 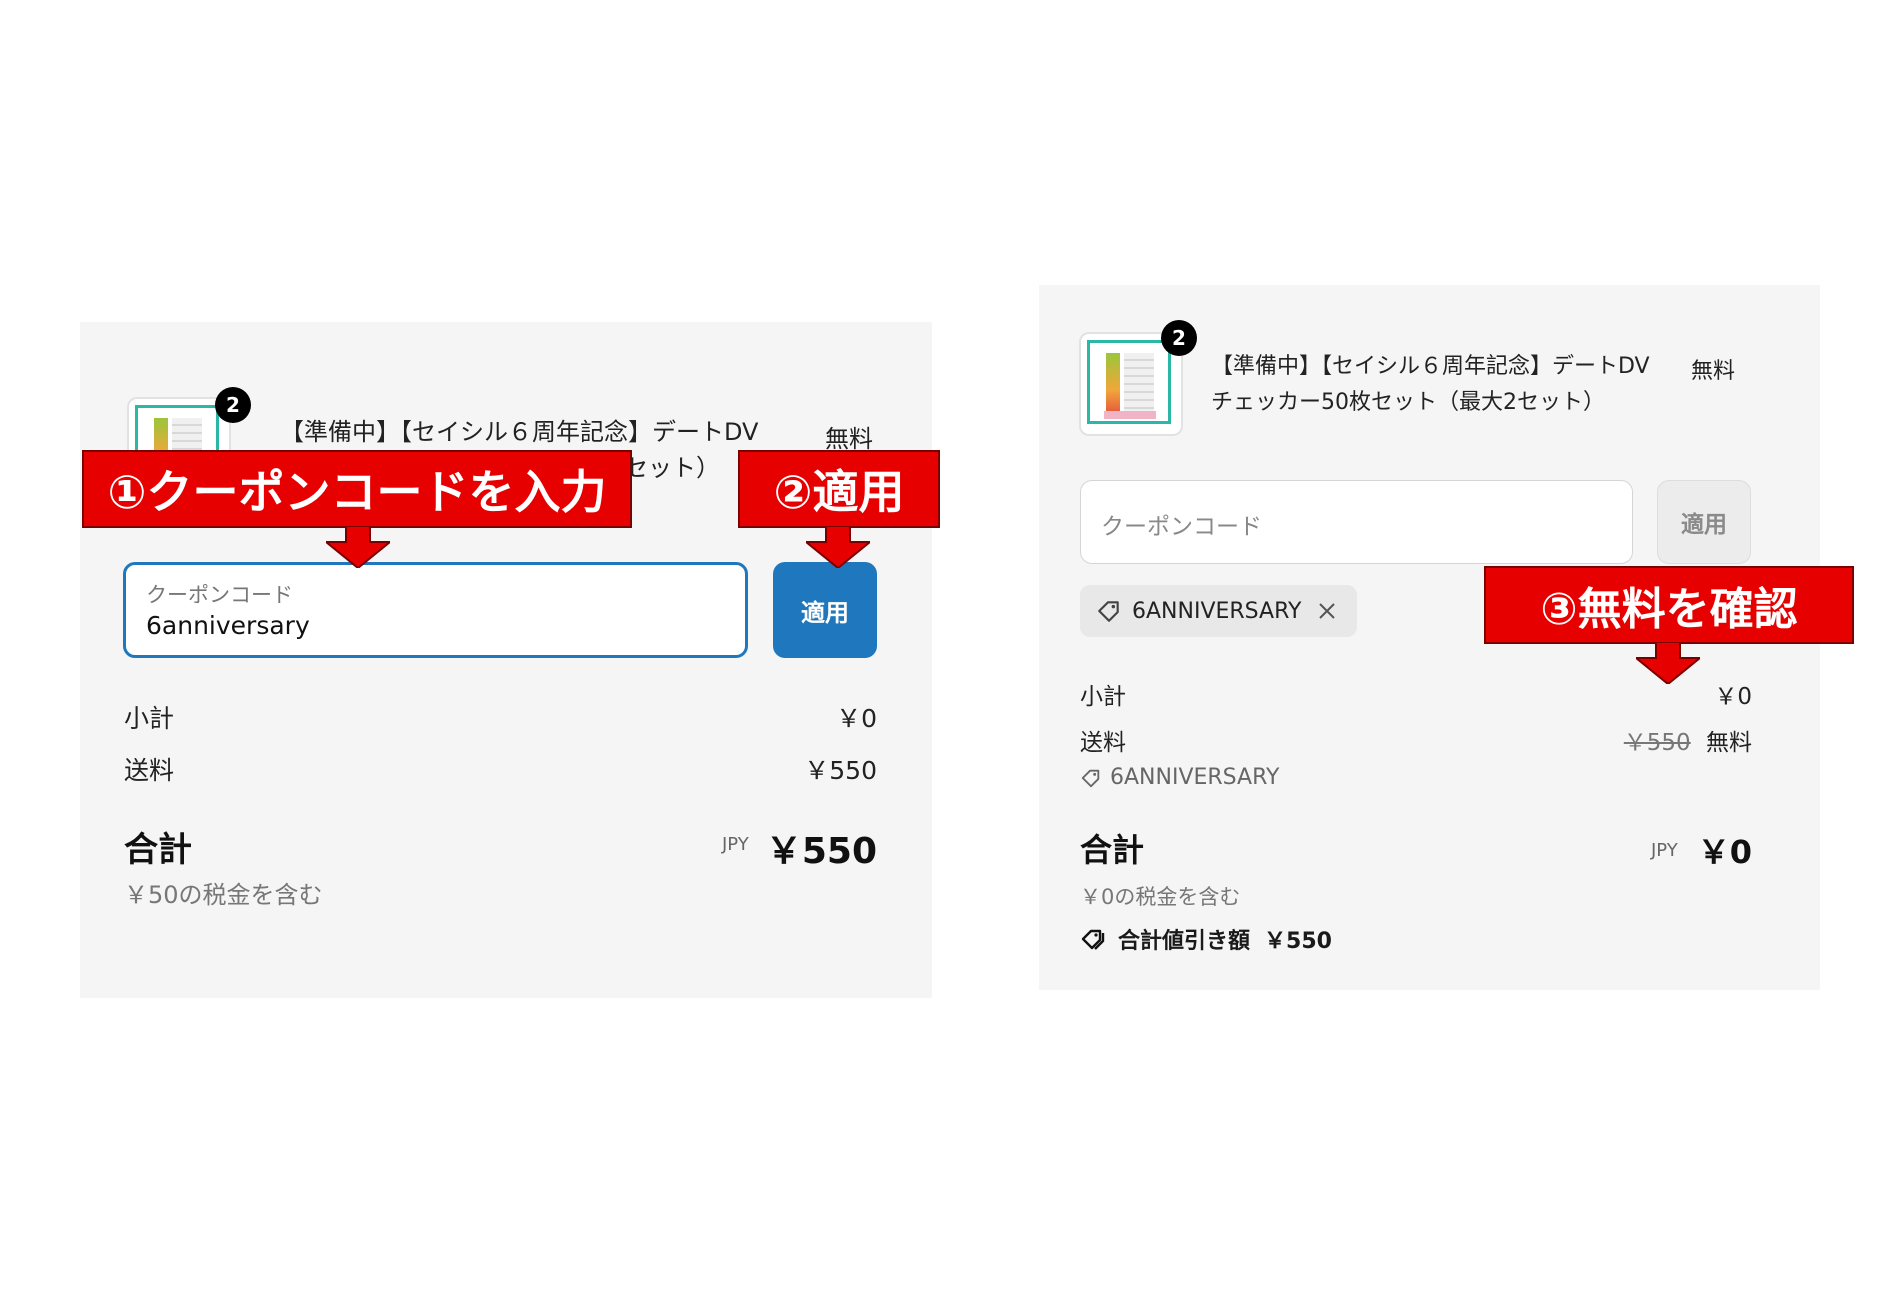 What do you see at coordinates (228, 625) in the screenshot?
I see `coupon-field-value: 6anniversary` at bounding box center [228, 625].